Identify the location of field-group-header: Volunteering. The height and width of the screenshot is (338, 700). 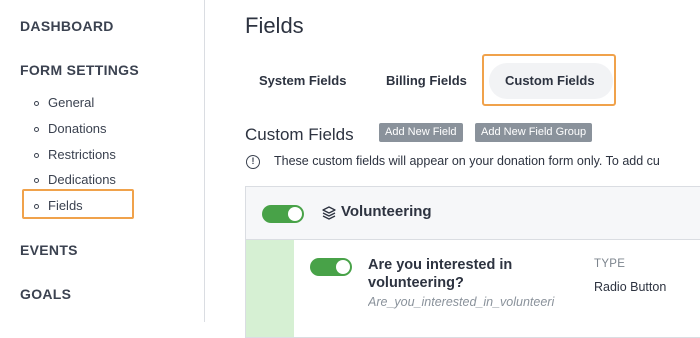
(473, 213).